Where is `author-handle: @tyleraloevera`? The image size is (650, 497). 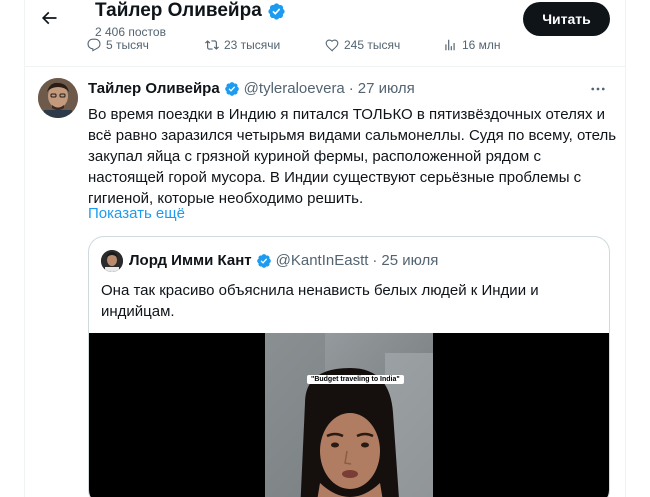
author-handle: @tyleraloevera is located at coordinates (294, 89).